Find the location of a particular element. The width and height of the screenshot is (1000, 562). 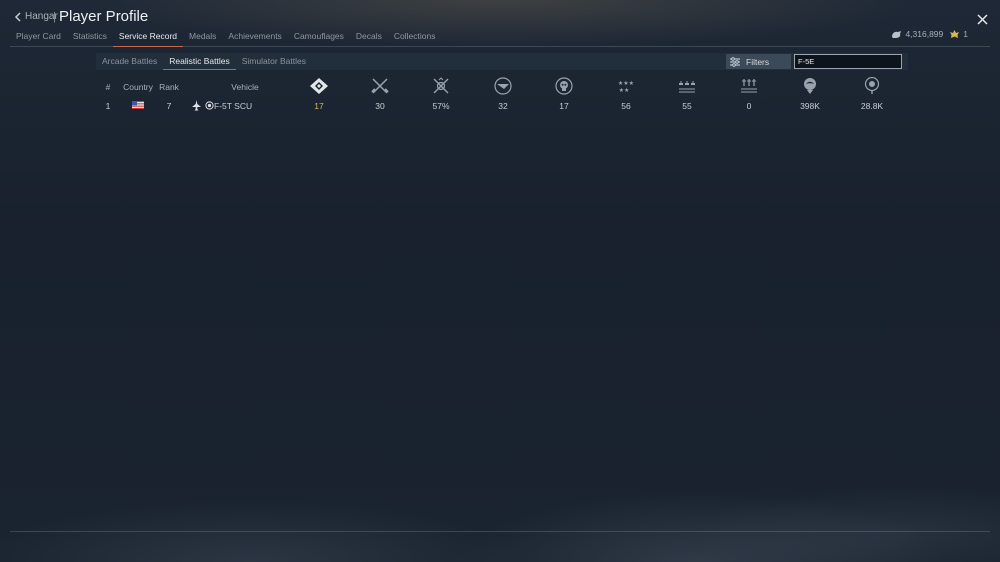

col-header-vehicle: Vehicle is located at coordinates (244, 87).